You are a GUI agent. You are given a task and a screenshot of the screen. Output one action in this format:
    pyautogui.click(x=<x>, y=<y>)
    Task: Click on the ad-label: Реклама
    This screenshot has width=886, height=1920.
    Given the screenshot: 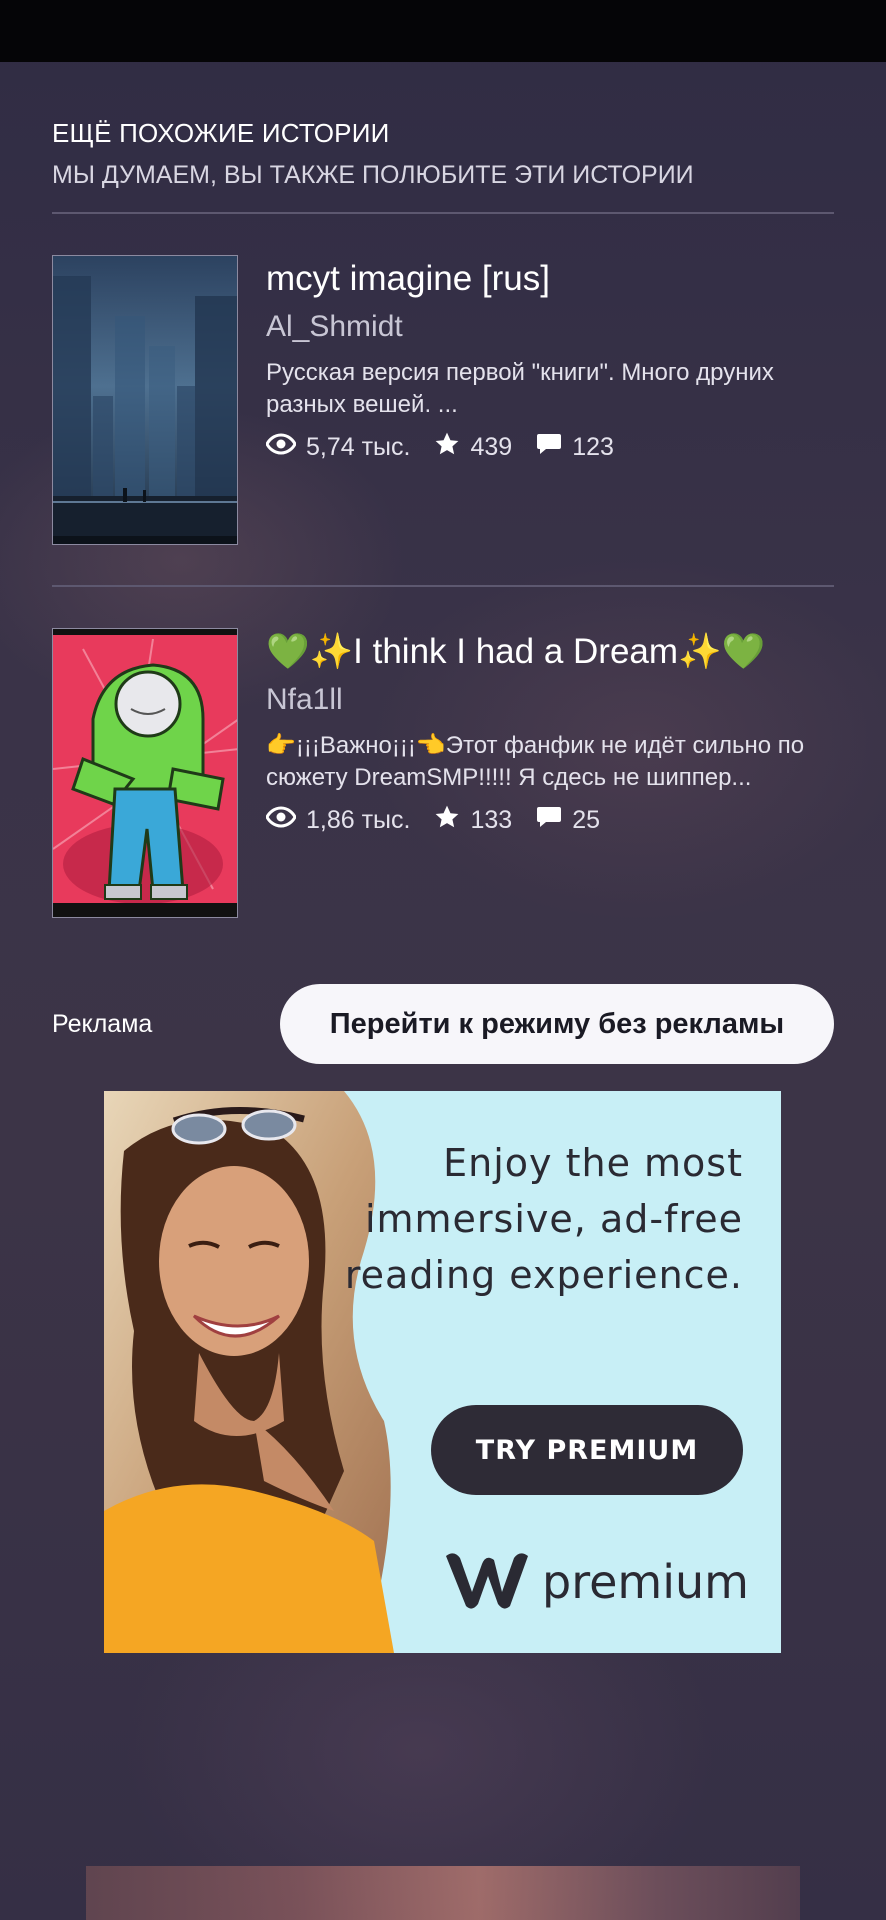 What is the action you would take?
    pyautogui.click(x=102, y=1024)
    